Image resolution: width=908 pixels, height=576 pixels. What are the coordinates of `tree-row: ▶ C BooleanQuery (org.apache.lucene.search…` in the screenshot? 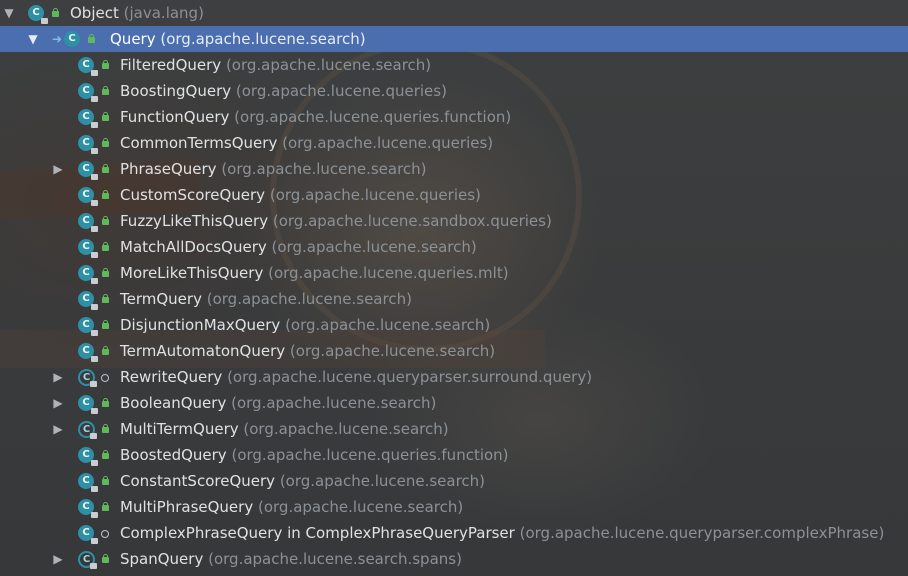 It's located at (454, 403).